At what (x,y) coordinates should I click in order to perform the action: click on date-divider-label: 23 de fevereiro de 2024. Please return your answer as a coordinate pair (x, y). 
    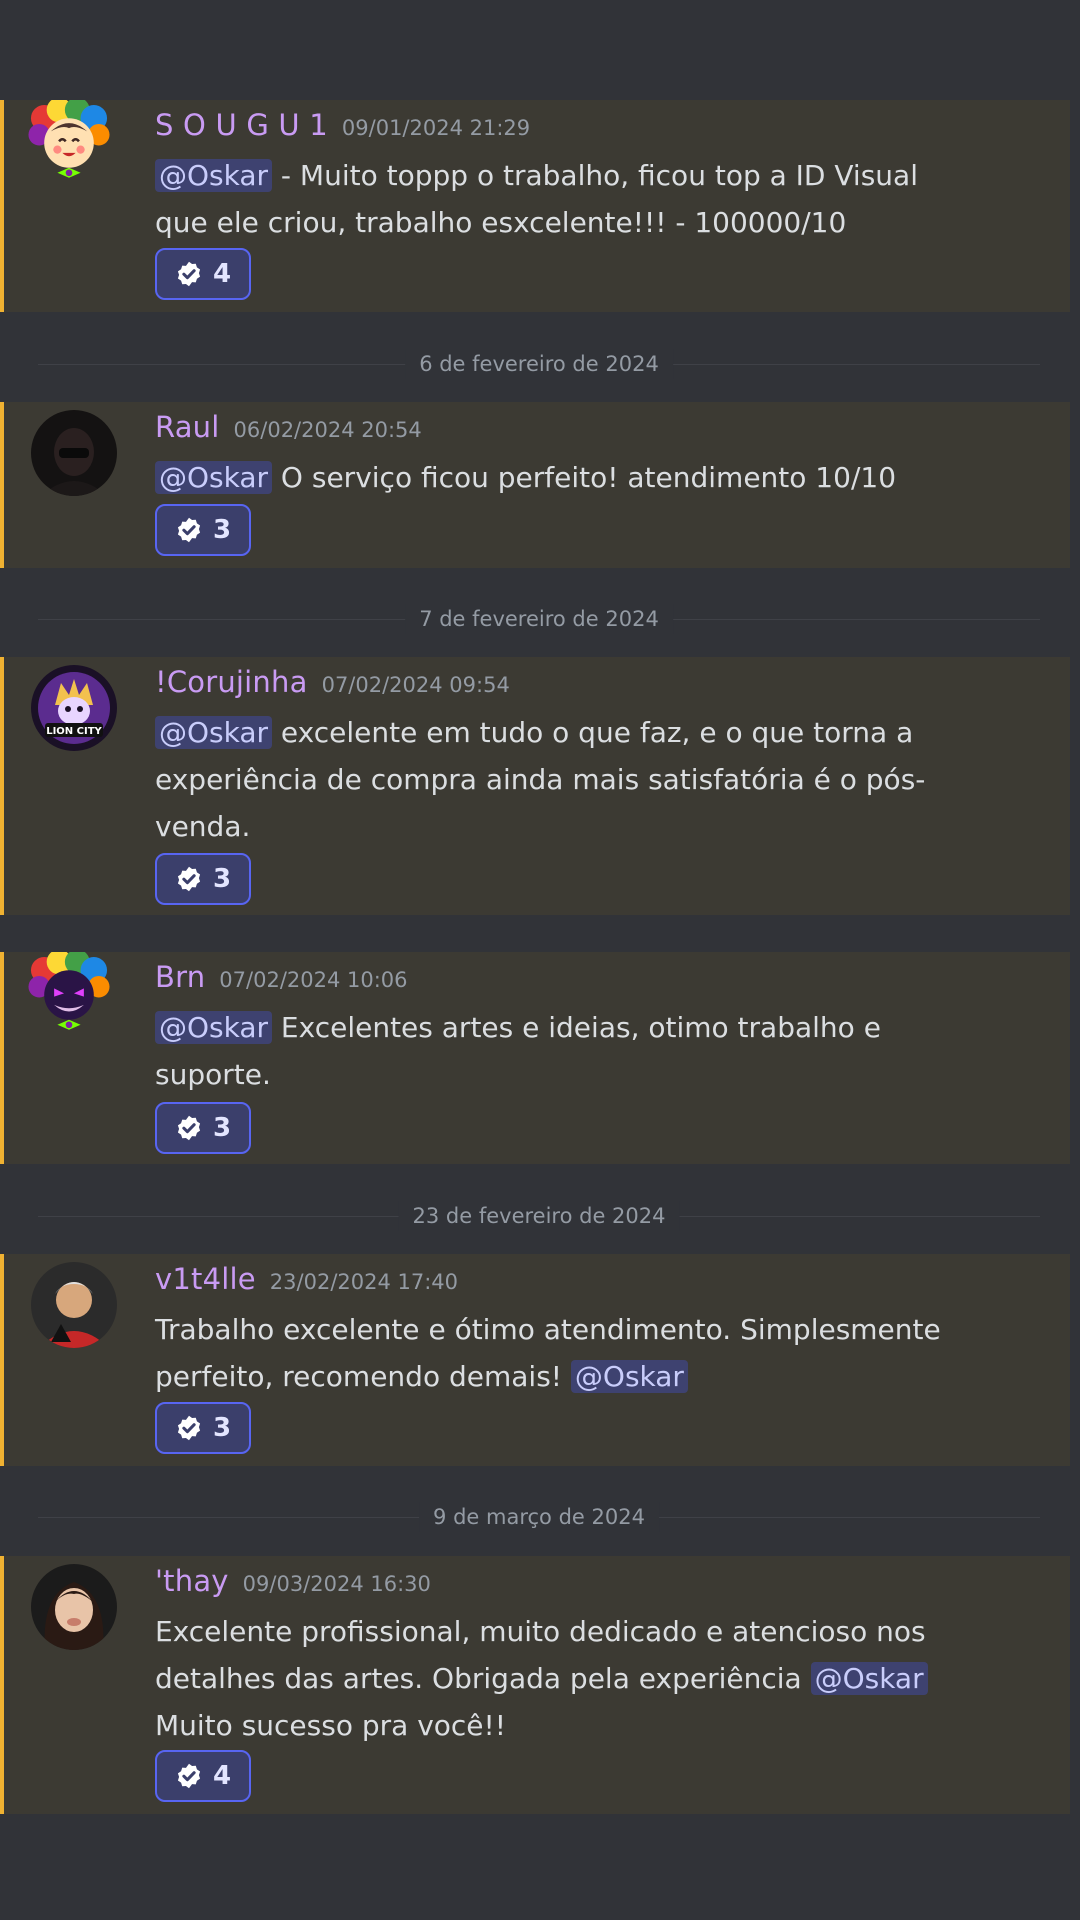
    Looking at the image, I should click on (539, 1216).